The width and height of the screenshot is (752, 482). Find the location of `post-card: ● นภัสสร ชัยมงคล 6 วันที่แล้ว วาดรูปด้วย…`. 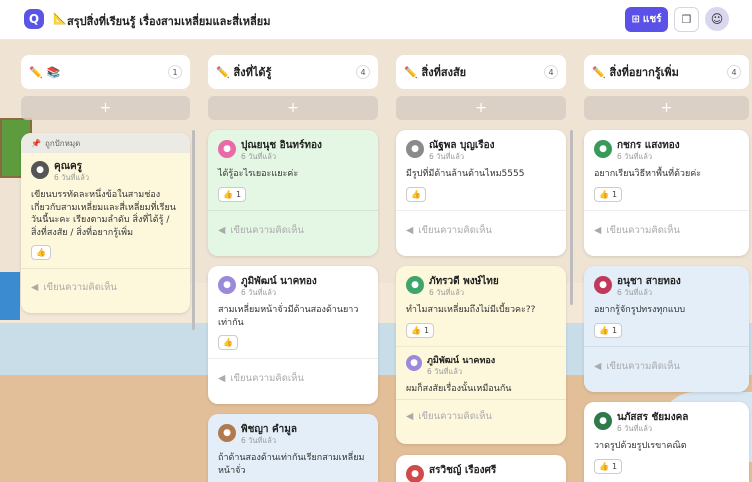

post-card: ● นภัสสร ชัยมงคล 6 วันที่แล้ว วาดรูปด้วย… is located at coordinates (666, 442).